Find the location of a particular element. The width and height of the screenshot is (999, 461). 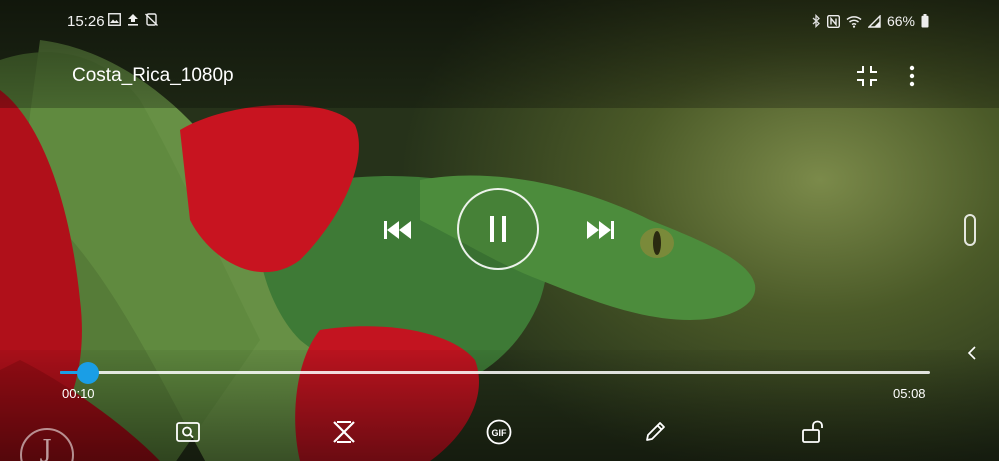

edit-icon is located at coordinates (655, 432).